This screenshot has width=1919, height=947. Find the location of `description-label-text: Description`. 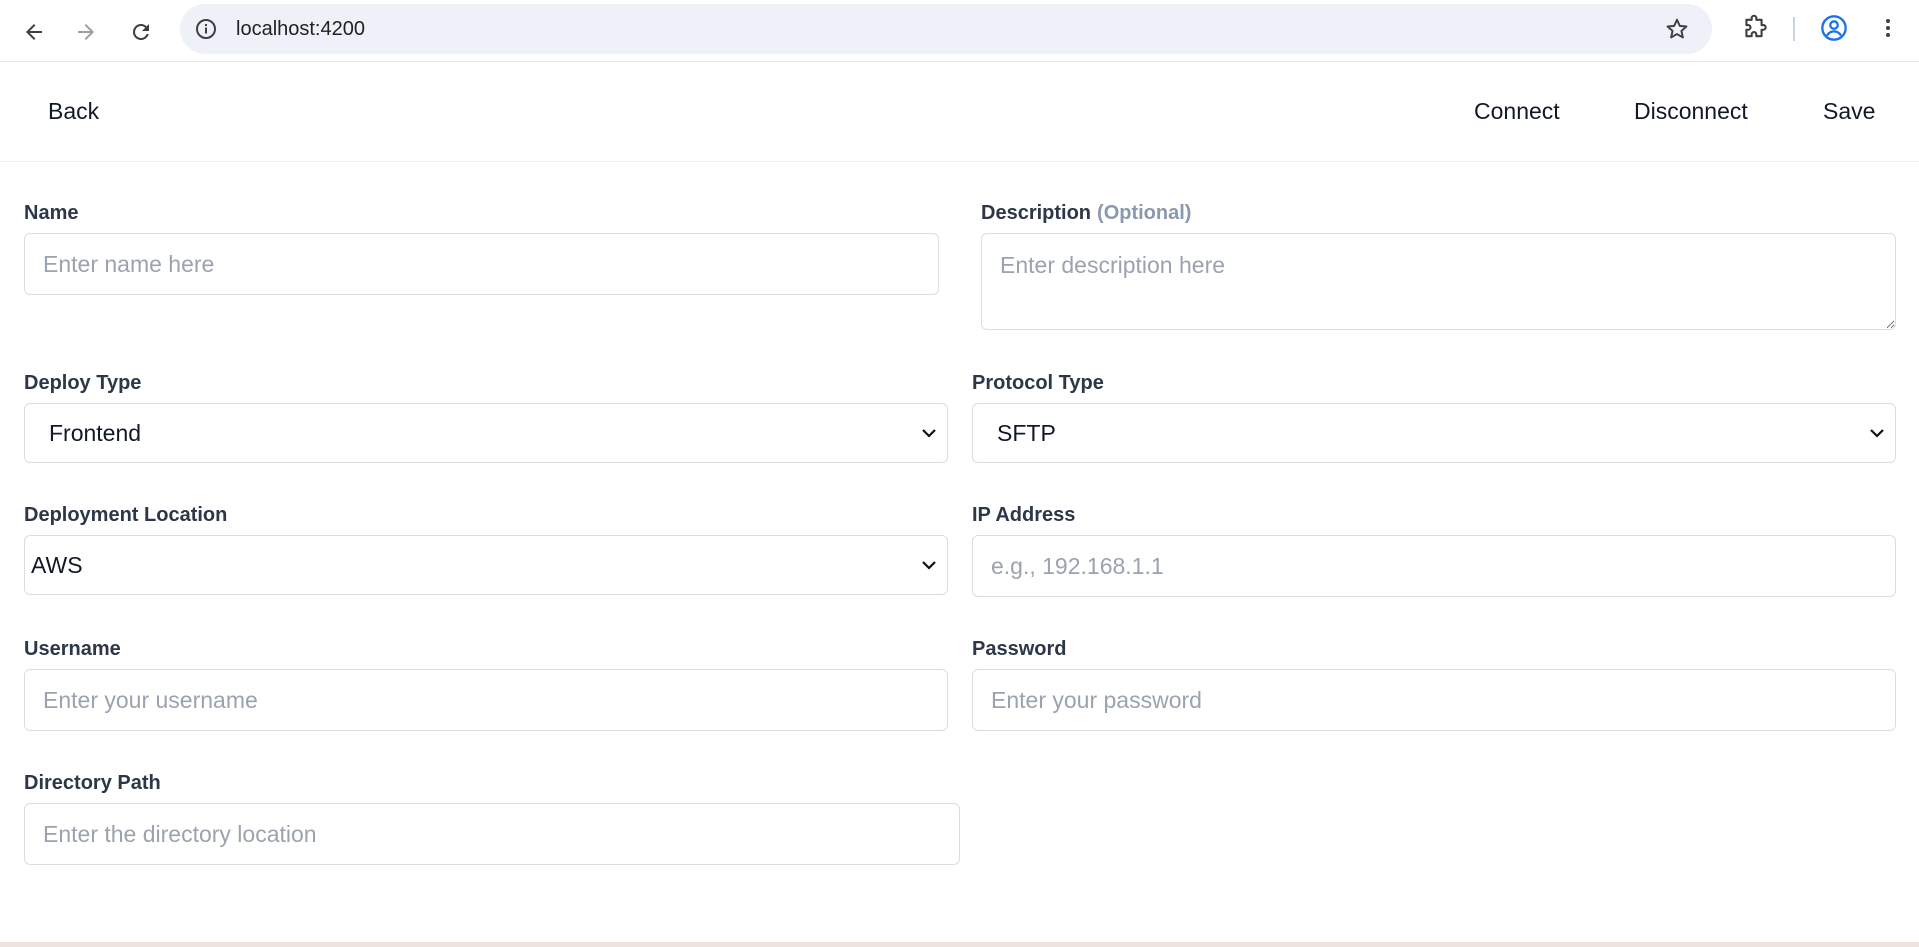

description-label-text: Description is located at coordinates (1036, 213).